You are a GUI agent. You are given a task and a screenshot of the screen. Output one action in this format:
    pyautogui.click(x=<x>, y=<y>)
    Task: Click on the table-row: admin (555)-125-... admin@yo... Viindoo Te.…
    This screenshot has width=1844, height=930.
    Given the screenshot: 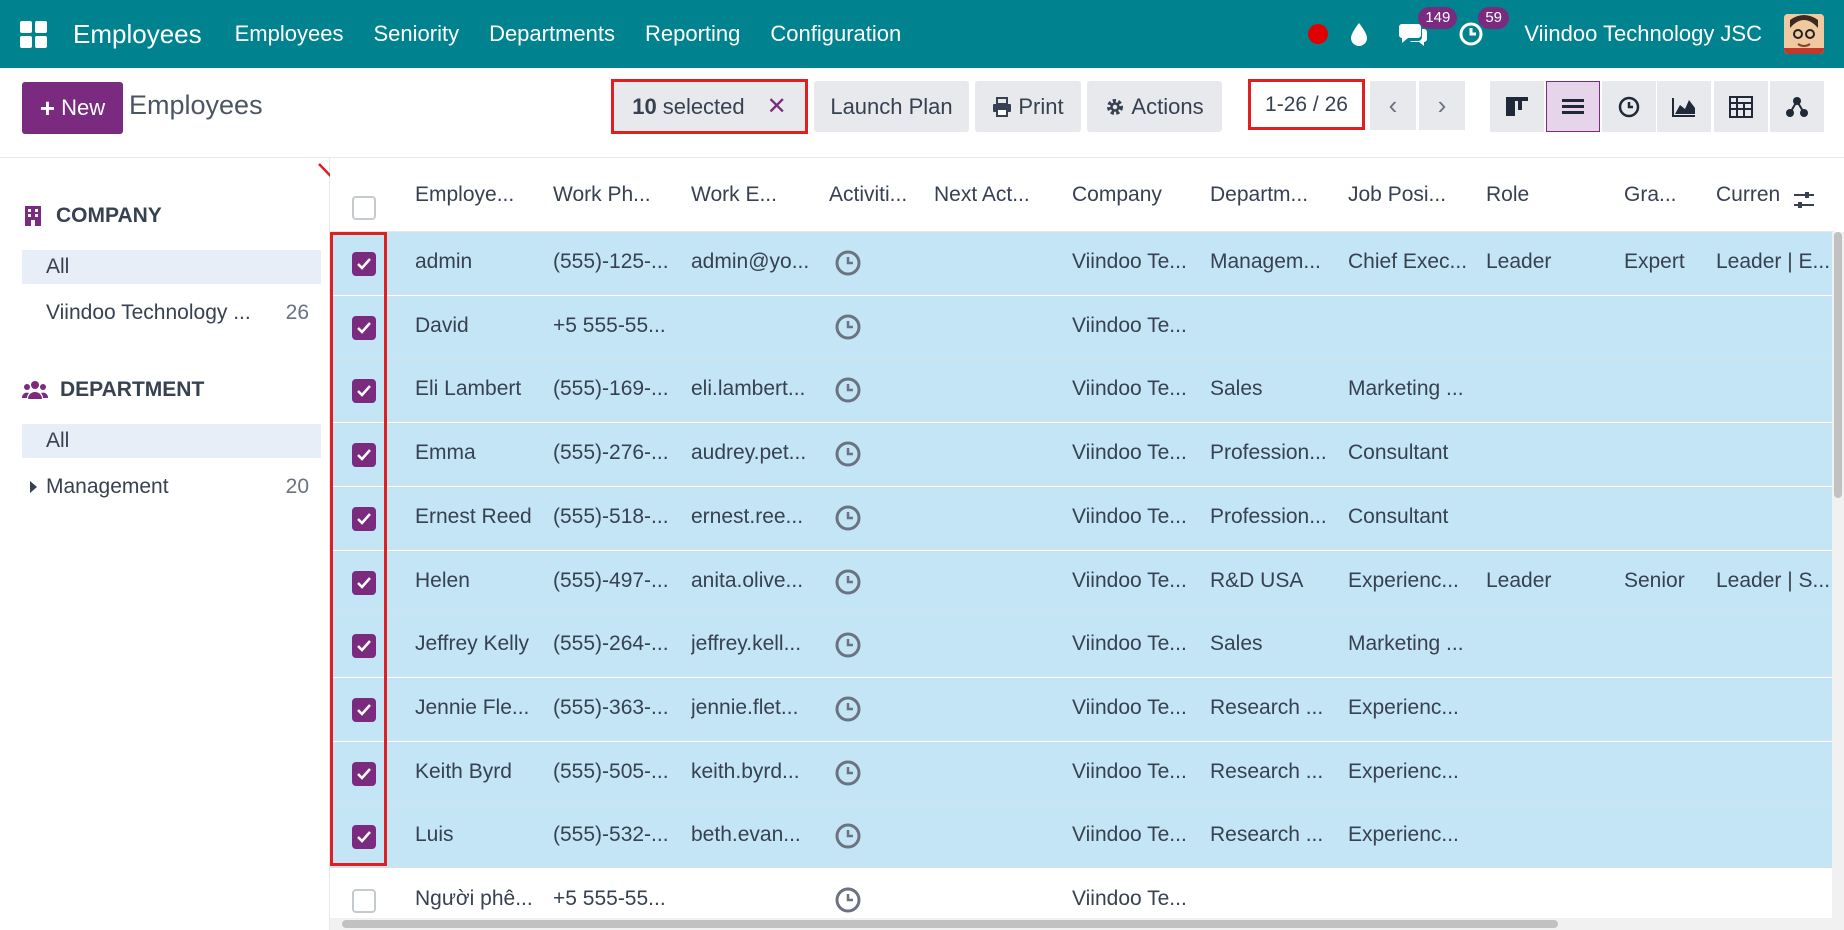 What is the action you would take?
    pyautogui.click(x=1082, y=263)
    